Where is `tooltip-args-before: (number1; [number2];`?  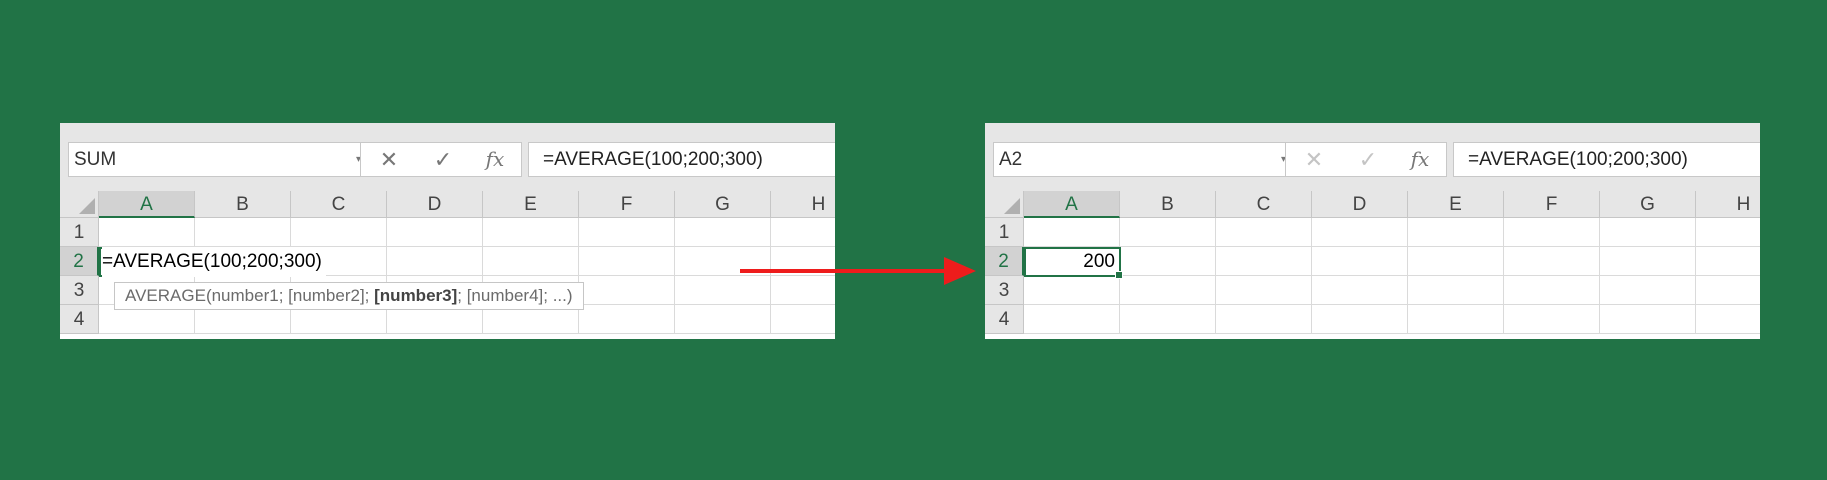 tooltip-args-before: (number1; [number2]; is located at coordinates (290, 295).